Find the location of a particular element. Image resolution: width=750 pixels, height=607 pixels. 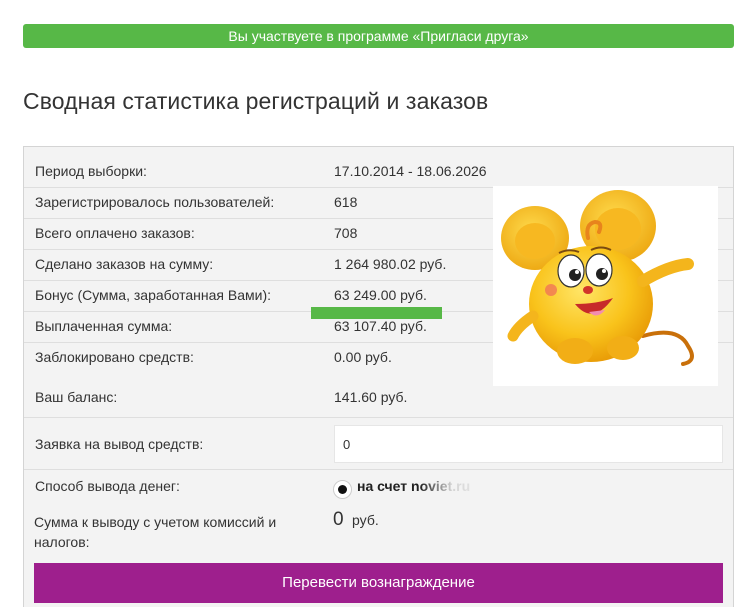

stats-value: 708 is located at coordinates (346, 233).